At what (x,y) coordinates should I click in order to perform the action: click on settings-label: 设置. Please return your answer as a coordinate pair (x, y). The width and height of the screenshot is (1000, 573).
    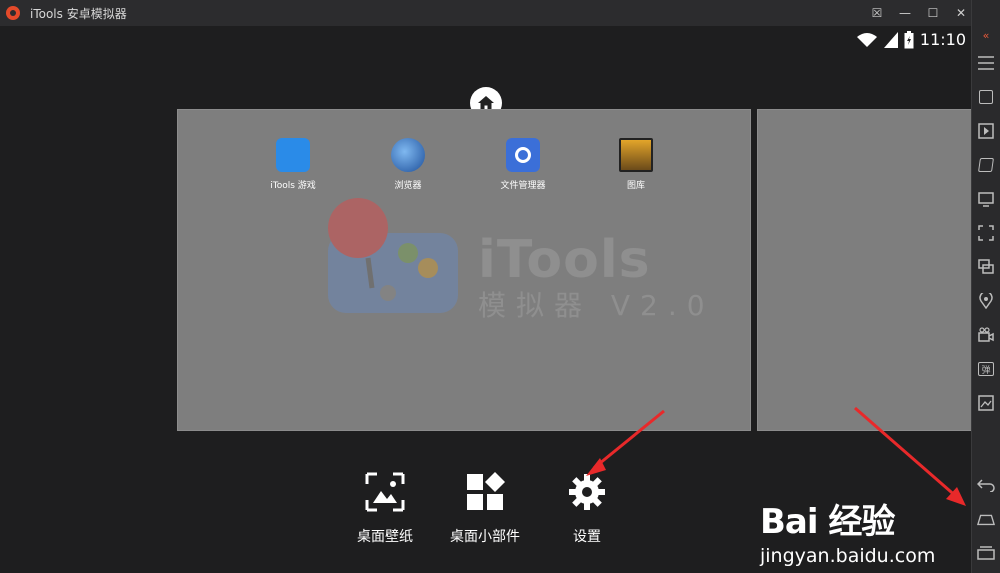
    Looking at the image, I should click on (587, 537).